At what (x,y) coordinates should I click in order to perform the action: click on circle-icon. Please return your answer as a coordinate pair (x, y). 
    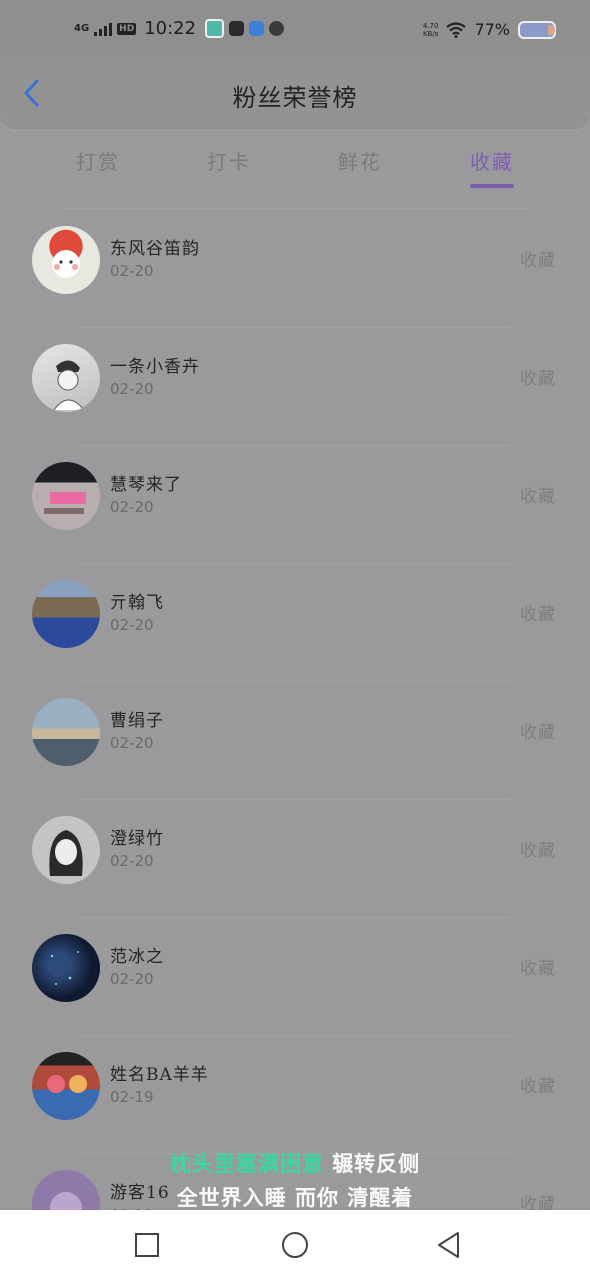
    Looking at the image, I should click on (295, 1245).